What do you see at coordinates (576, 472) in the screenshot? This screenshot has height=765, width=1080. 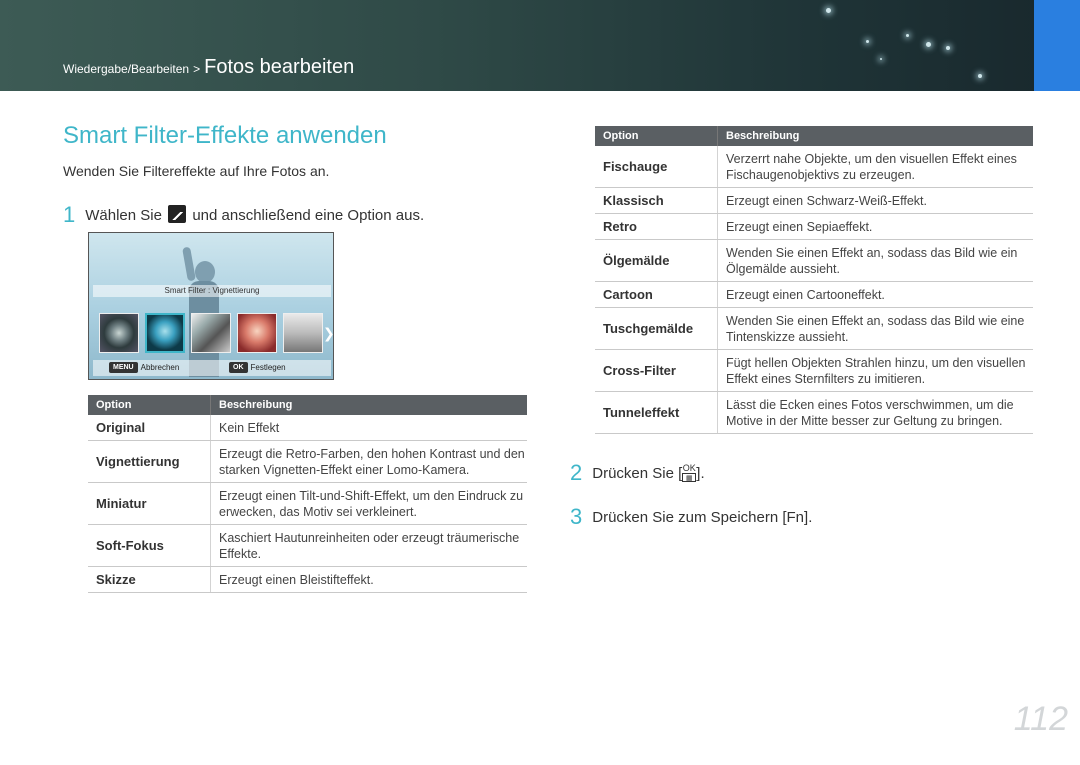 I see `step-number: 2` at bounding box center [576, 472].